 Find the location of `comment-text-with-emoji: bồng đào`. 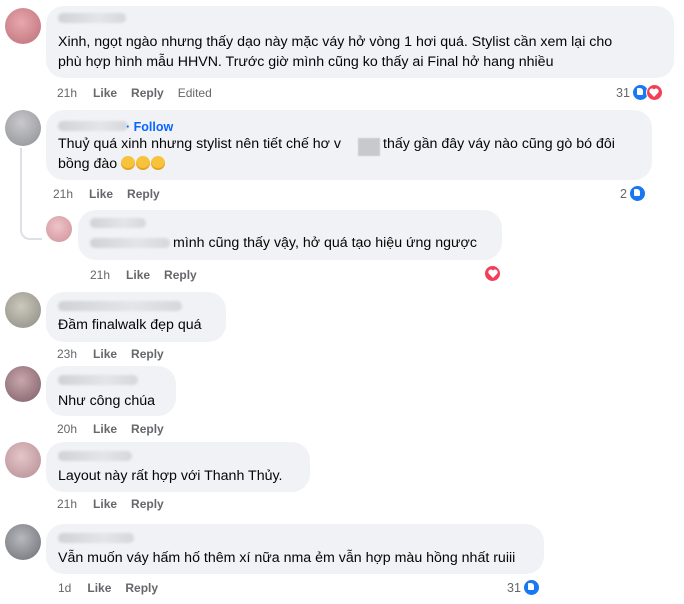

comment-text-with-emoji: bồng đào is located at coordinates (112, 164).